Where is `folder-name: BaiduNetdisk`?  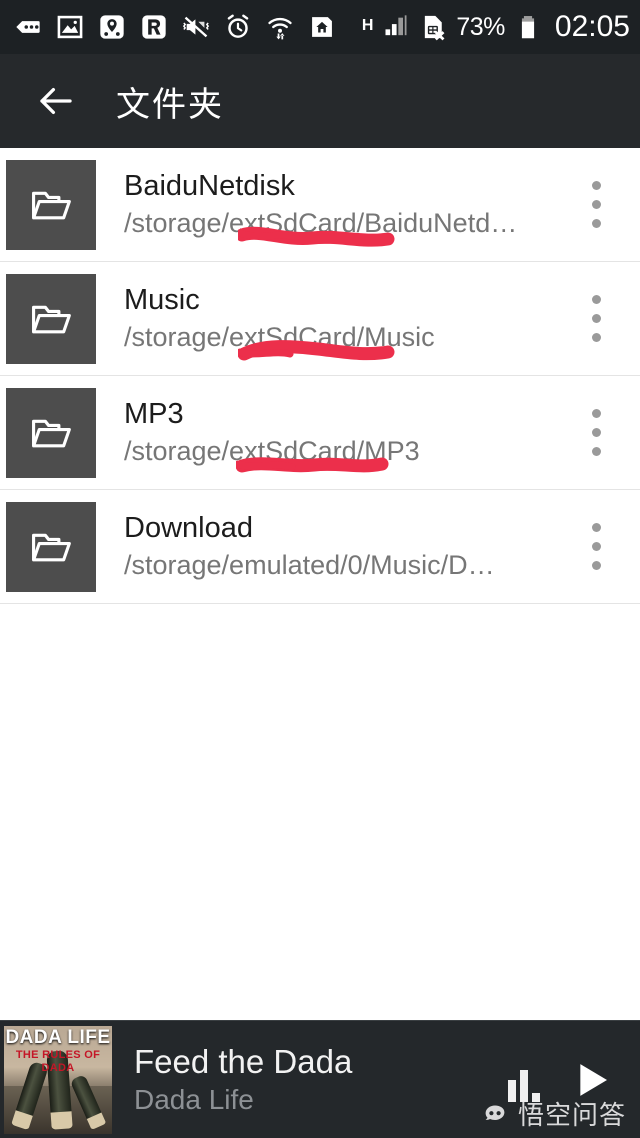
folder-name: BaiduNetdisk is located at coordinates (209, 186).